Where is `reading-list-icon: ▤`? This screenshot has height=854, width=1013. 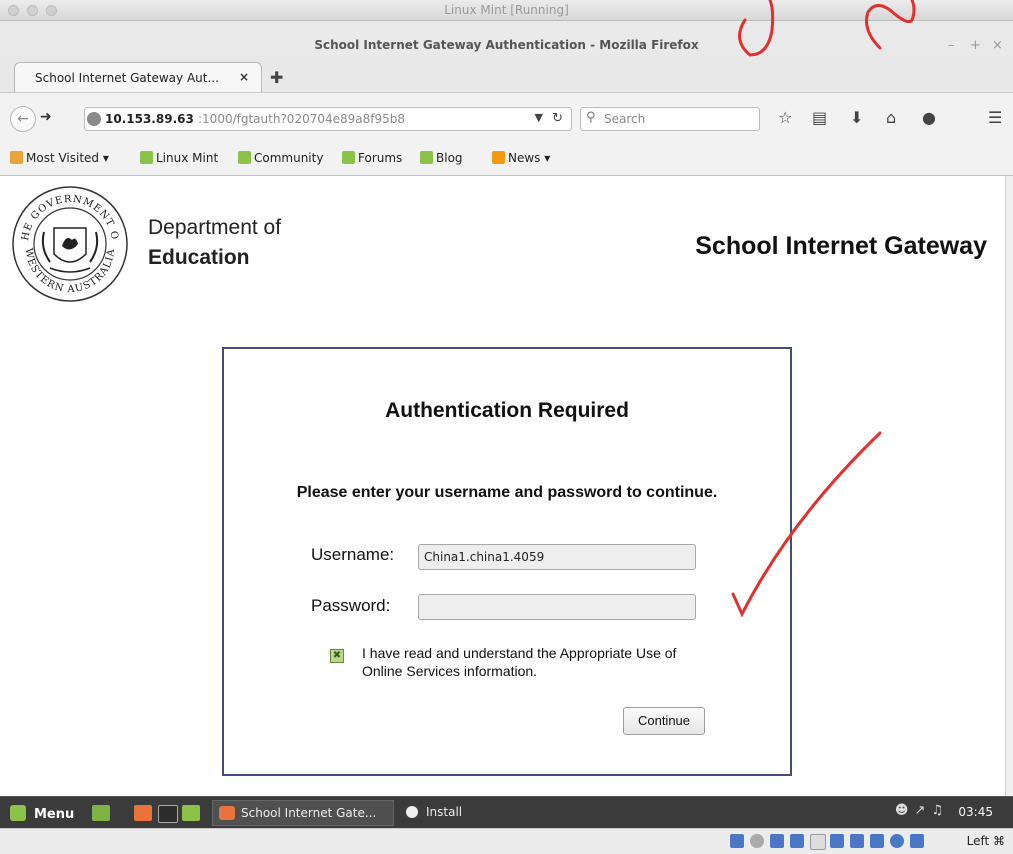
reading-list-icon: ▤ is located at coordinates (819, 117).